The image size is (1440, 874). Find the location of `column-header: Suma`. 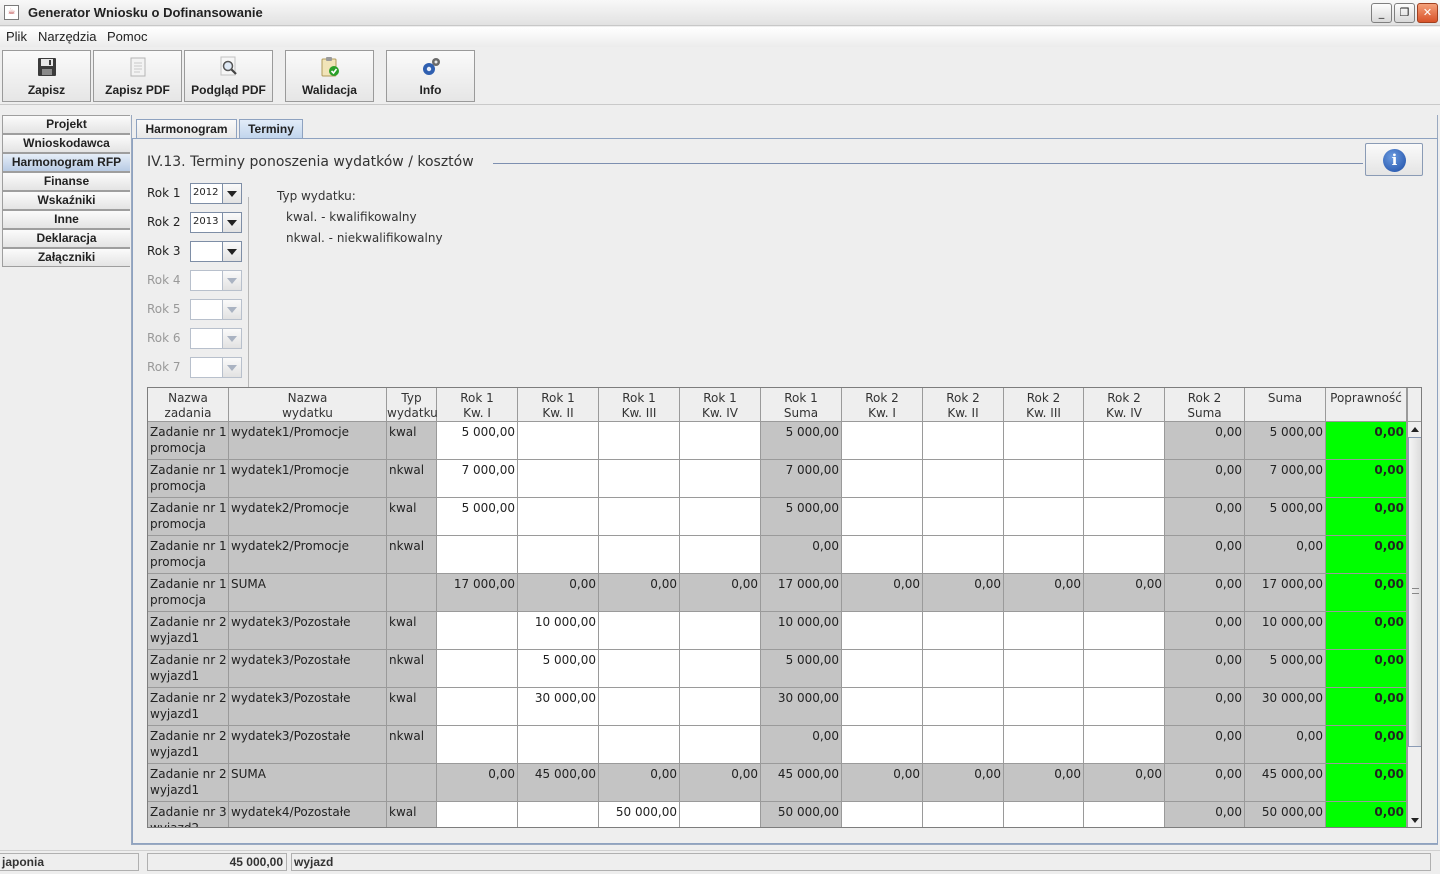

column-header: Suma is located at coordinates (1285, 405).